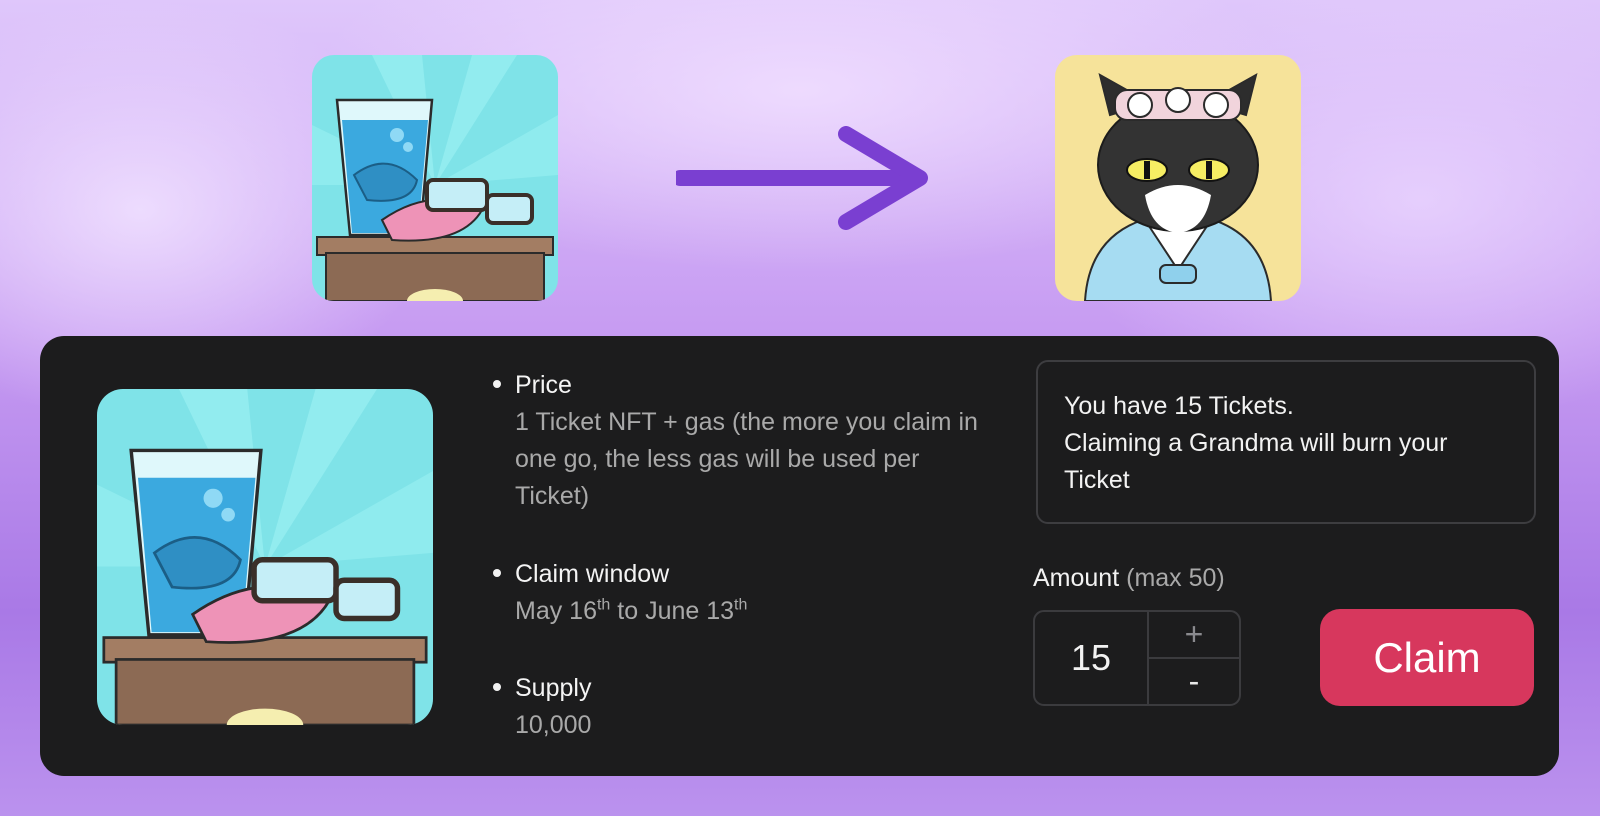 Image resolution: width=1600 pixels, height=816 pixels. Describe the element at coordinates (1076, 578) in the screenshot. I see `amount-label-text: Amount` at that location.